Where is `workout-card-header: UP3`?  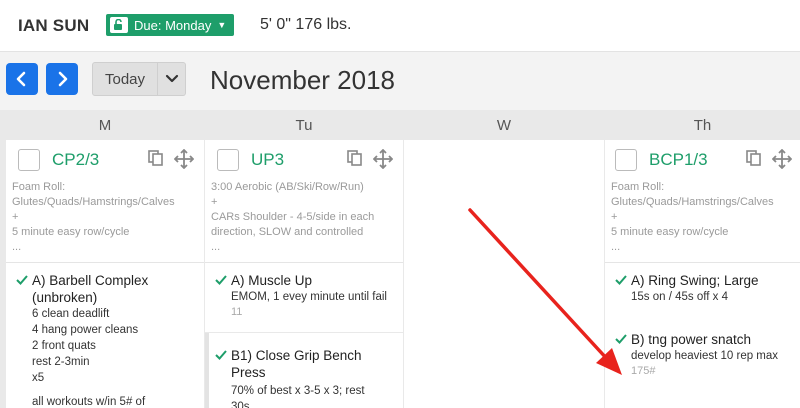 workout-card-header: UP3 is located at coordinates (304, 159).